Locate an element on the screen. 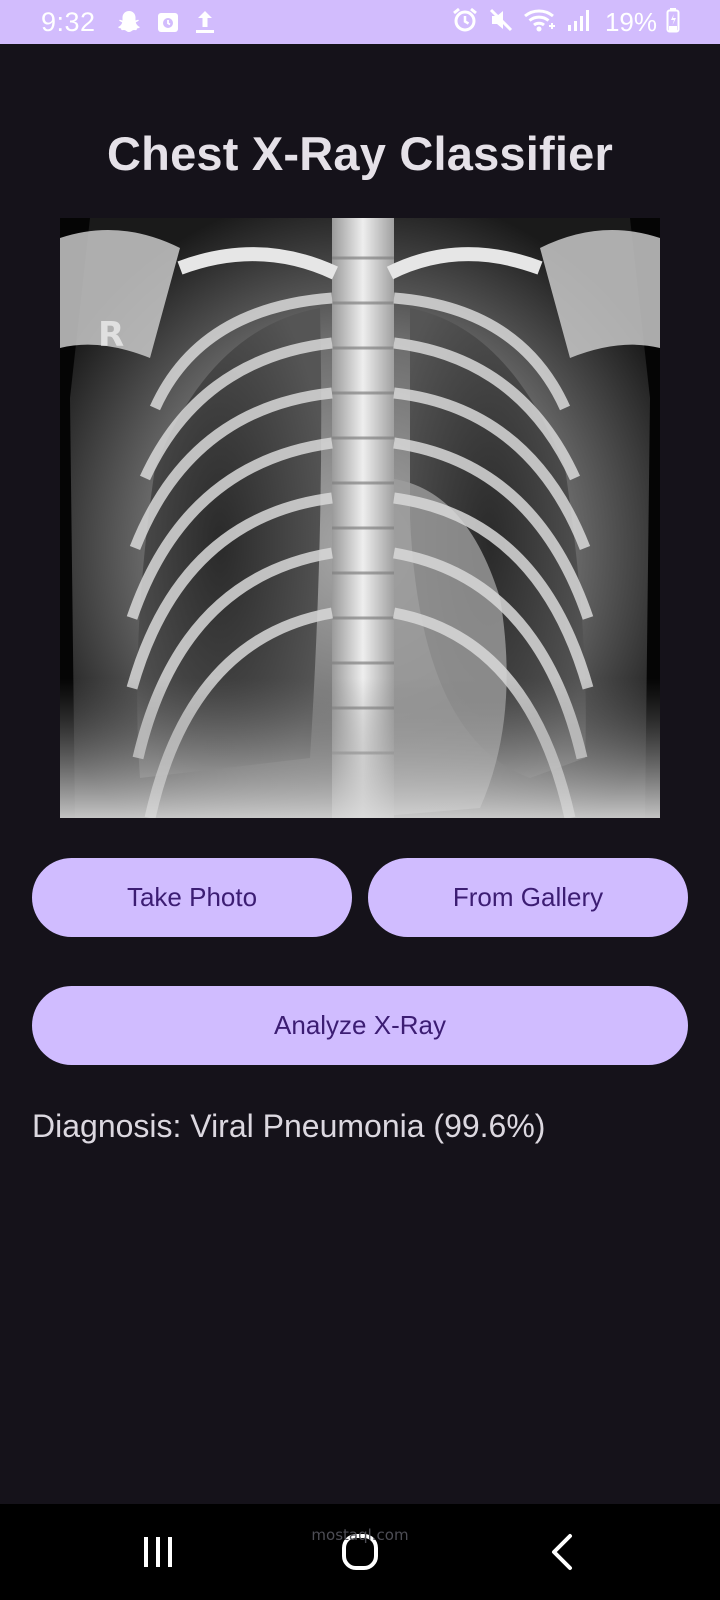 The image size is (720, 1600). calendar-notification-icon is located at coordinates (168, 22).